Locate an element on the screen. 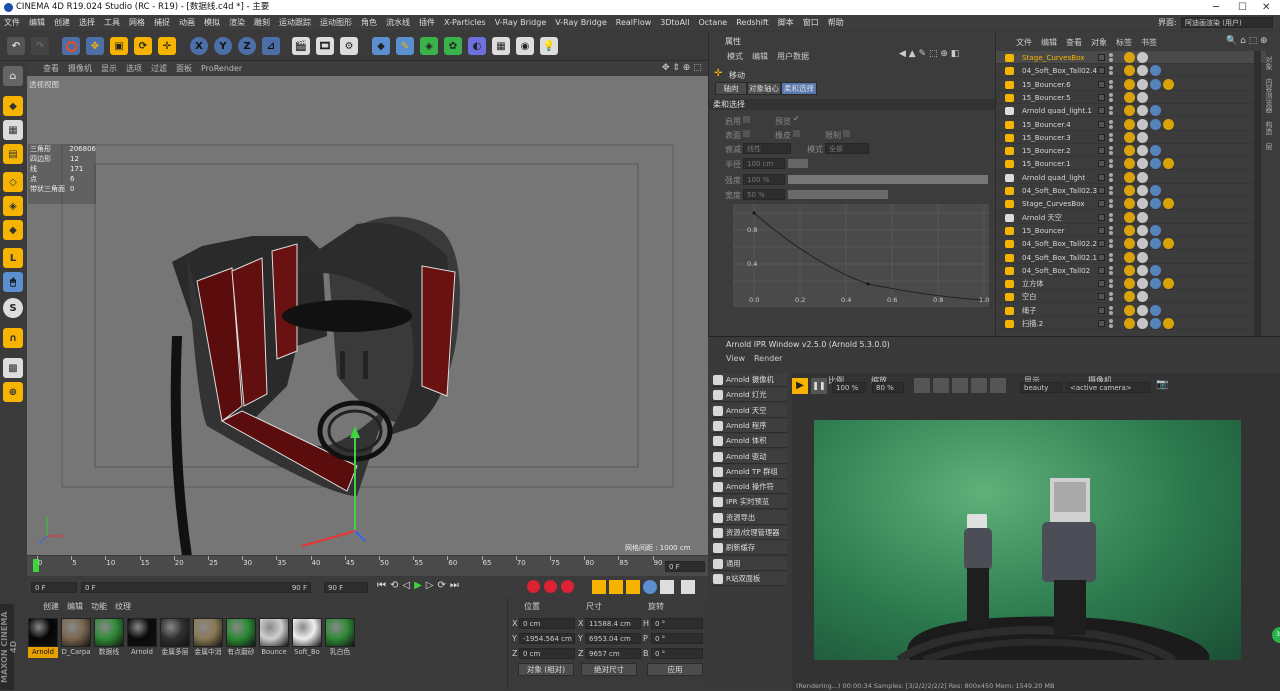  menu-item: 运动图形 is located at coordinates (336, 22).